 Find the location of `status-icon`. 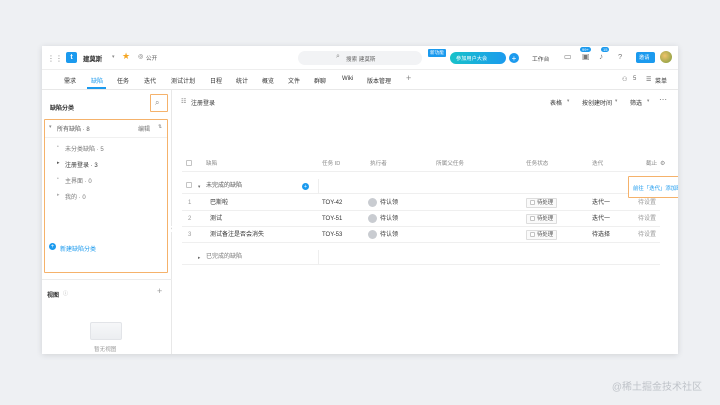

status-icon is located at coordinates (532, 235).